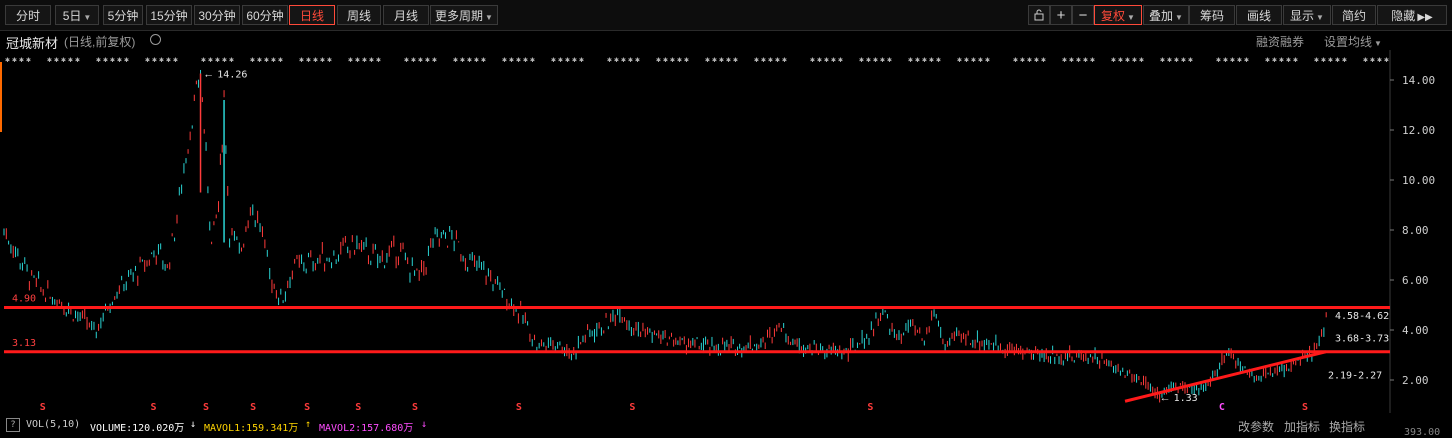  Describe the element at coordinates (1259, 15) in the screenshot. I see `draw-button: 画线` at that location.